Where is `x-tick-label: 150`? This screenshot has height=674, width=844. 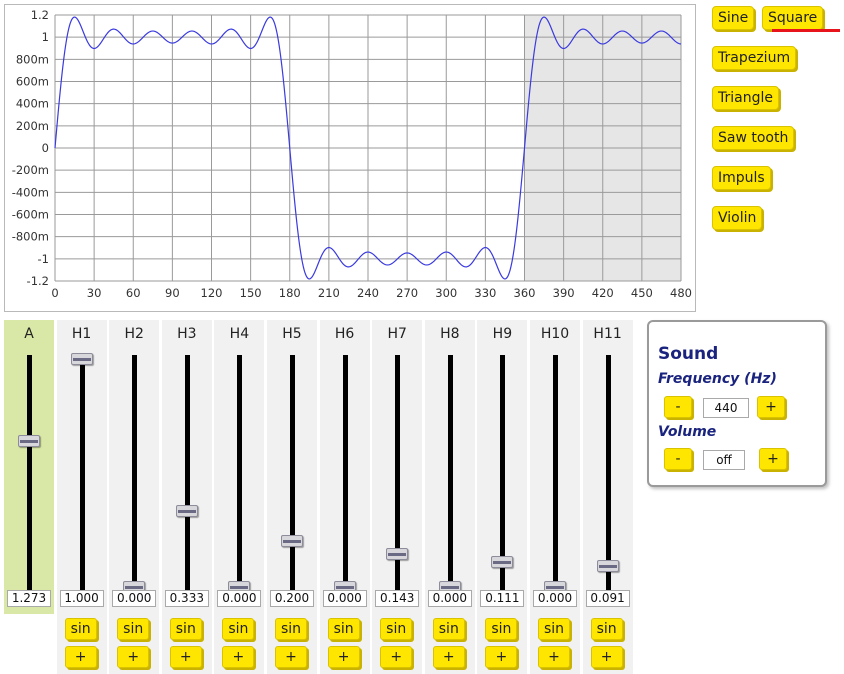
x-tick-label: 150 is located at coordinates (251, 293).